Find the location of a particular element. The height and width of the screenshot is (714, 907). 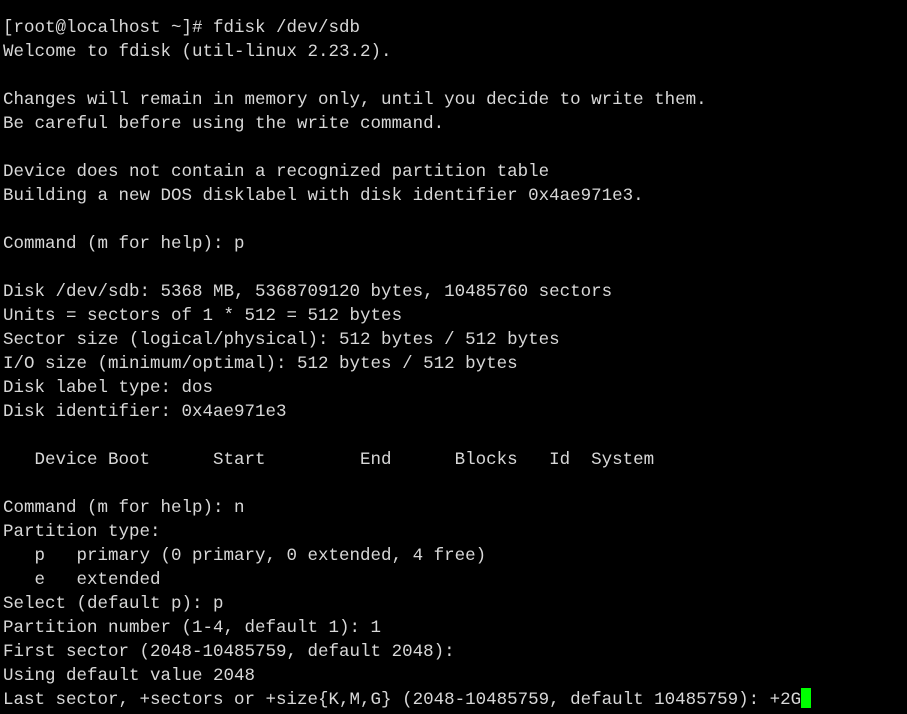

terminal-line: Partition number (1-4, default 1): 1 is located at coordinates (192, 628).